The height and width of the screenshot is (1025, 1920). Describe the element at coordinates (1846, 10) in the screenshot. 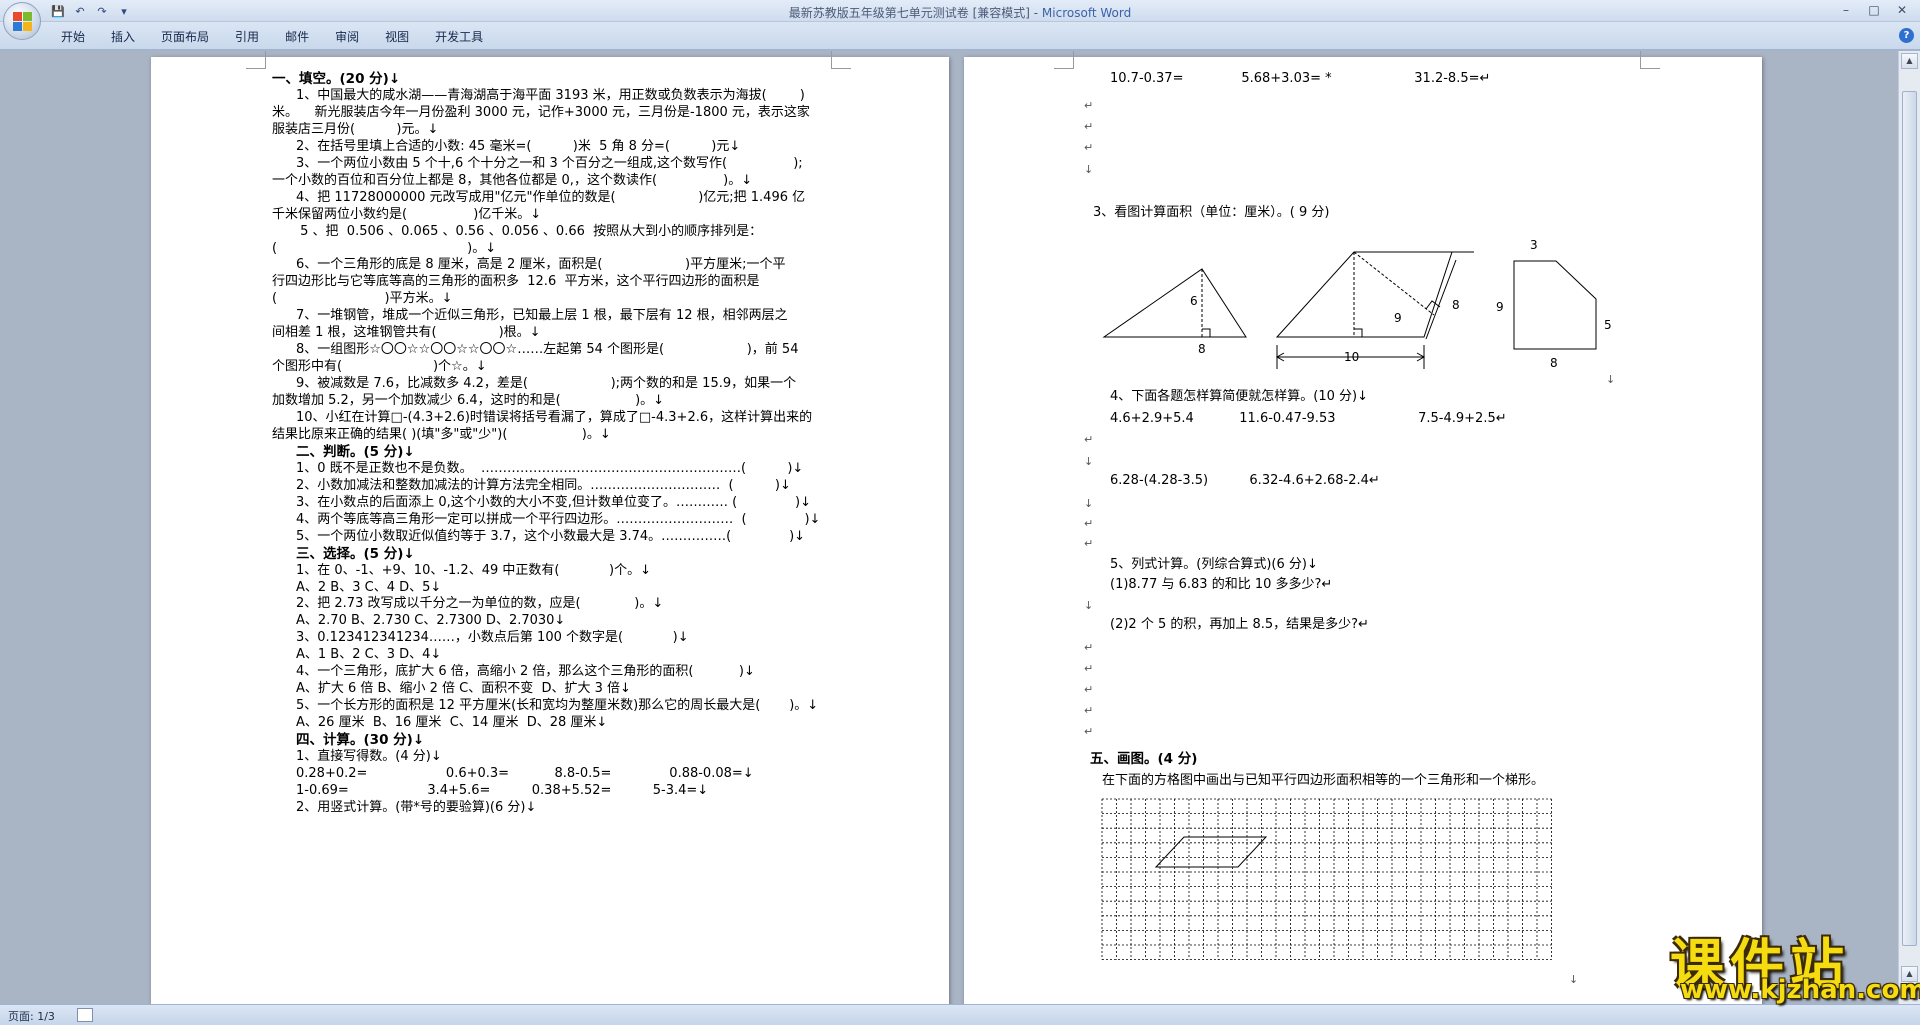

I see `minimize-button: –` at that location.